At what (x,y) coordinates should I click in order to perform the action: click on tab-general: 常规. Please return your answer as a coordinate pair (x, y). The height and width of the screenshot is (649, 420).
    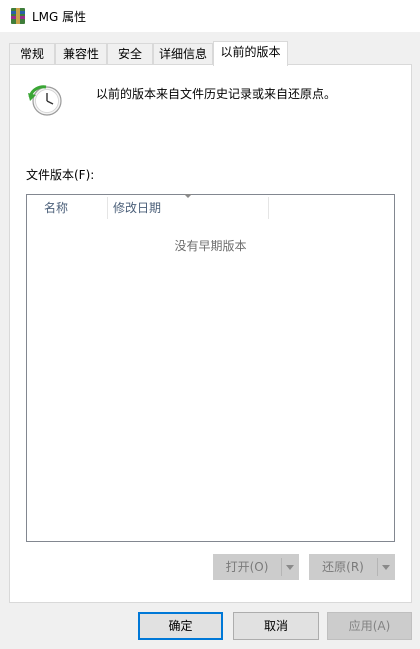
    Looking at the image, I should click on (32, 54).